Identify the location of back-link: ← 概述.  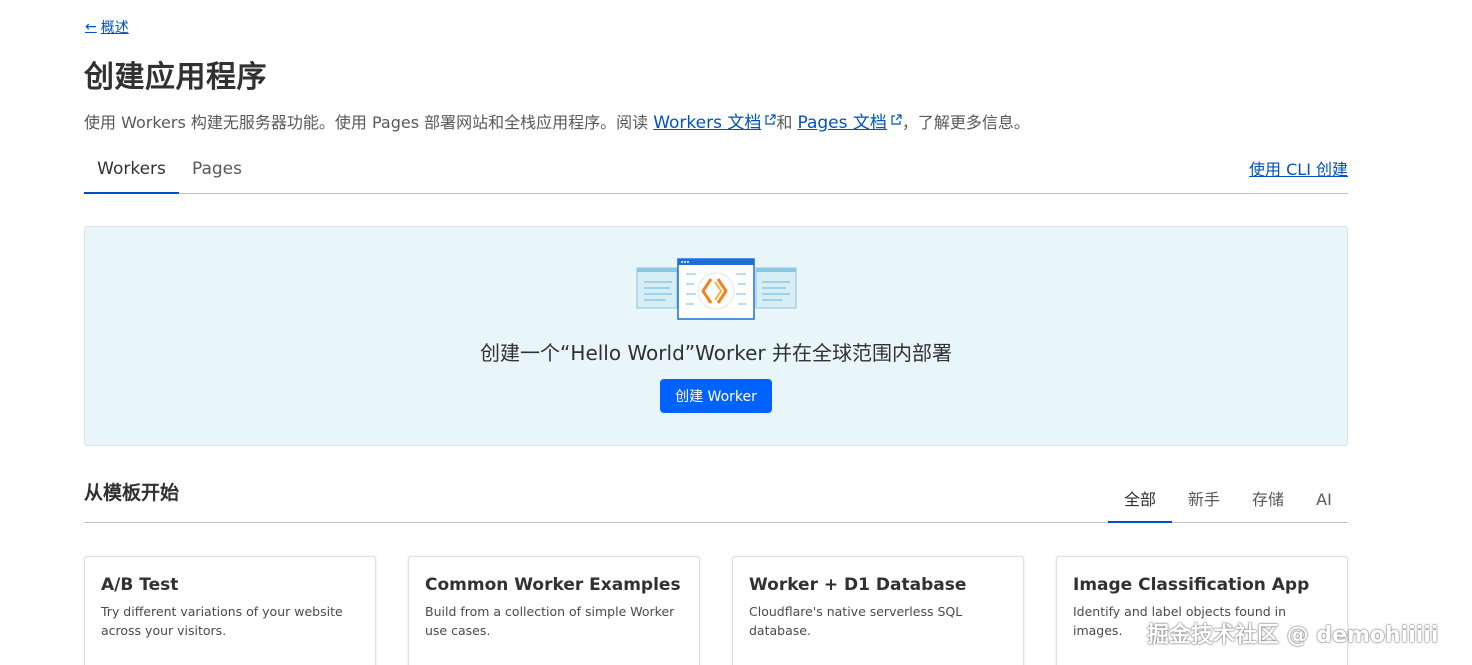
(107, 27).